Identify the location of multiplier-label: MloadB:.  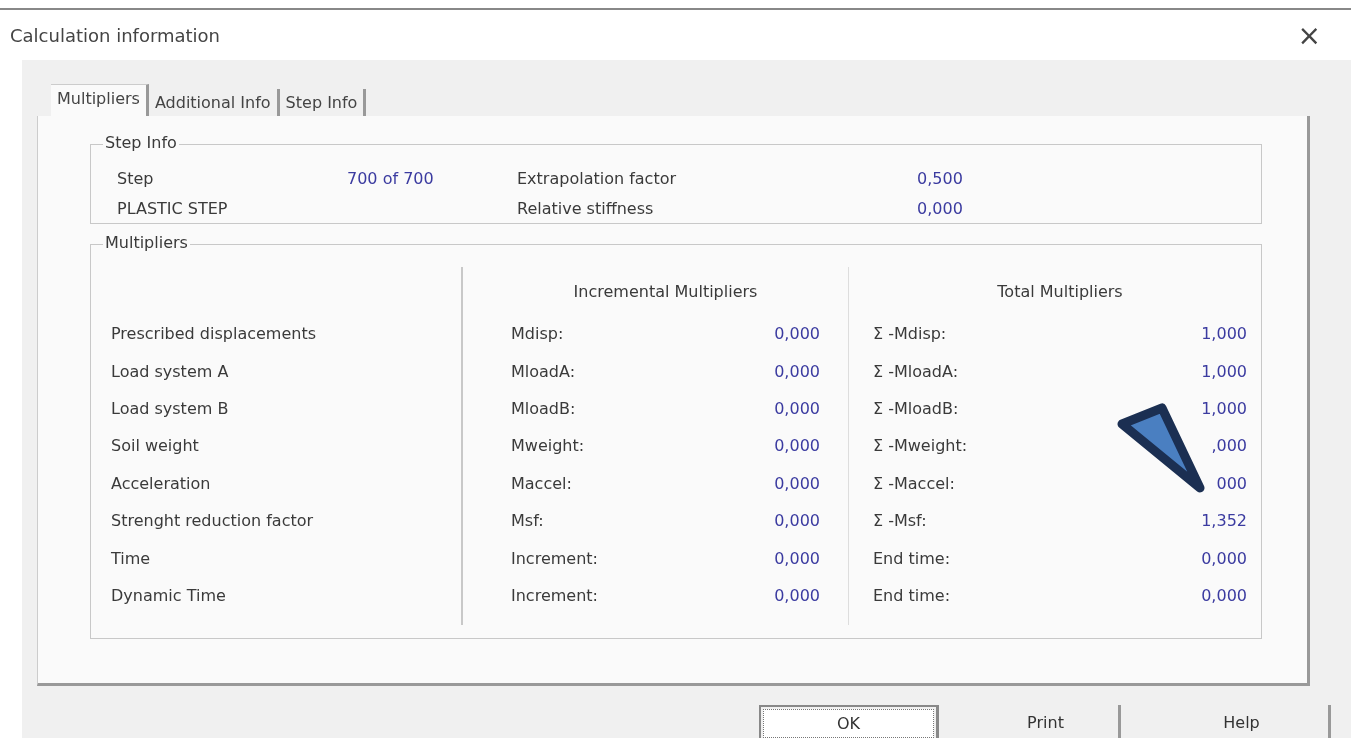
(543, 408).